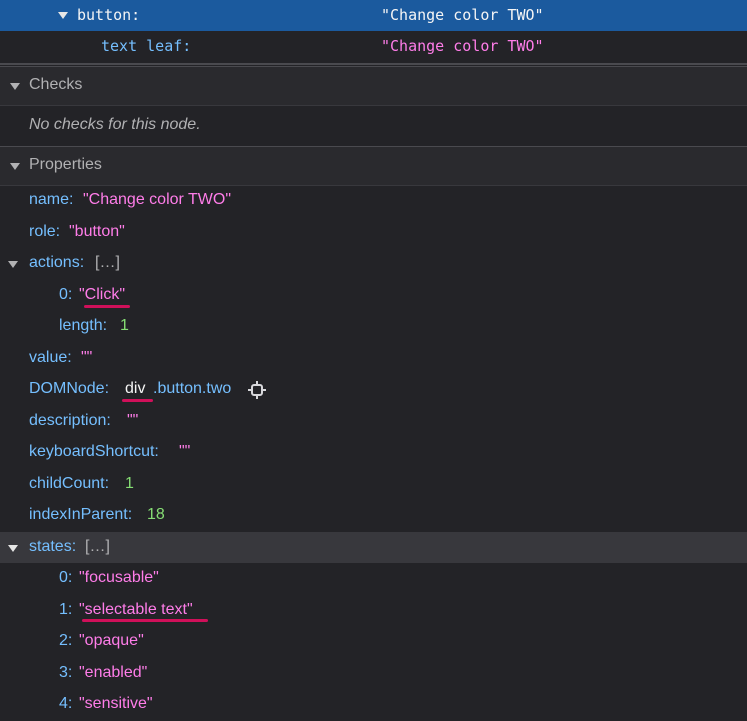 This screenshot has height=721, width=747. Describe the element at coordinates (373, 452) in the screenshot. I see `prop-keyboard-shortcut: keyboardShortcut: ""` at that location.